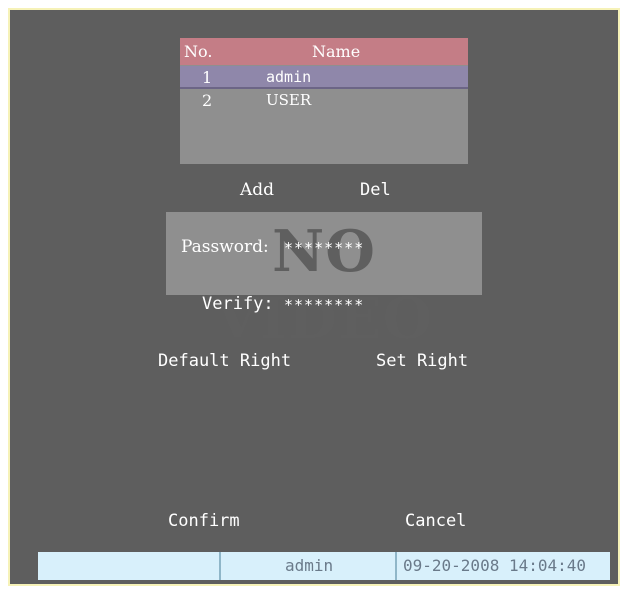 The width and height of the screenshot is (626, 590). I want to click on table-header: No. Name, so click(324, 51).